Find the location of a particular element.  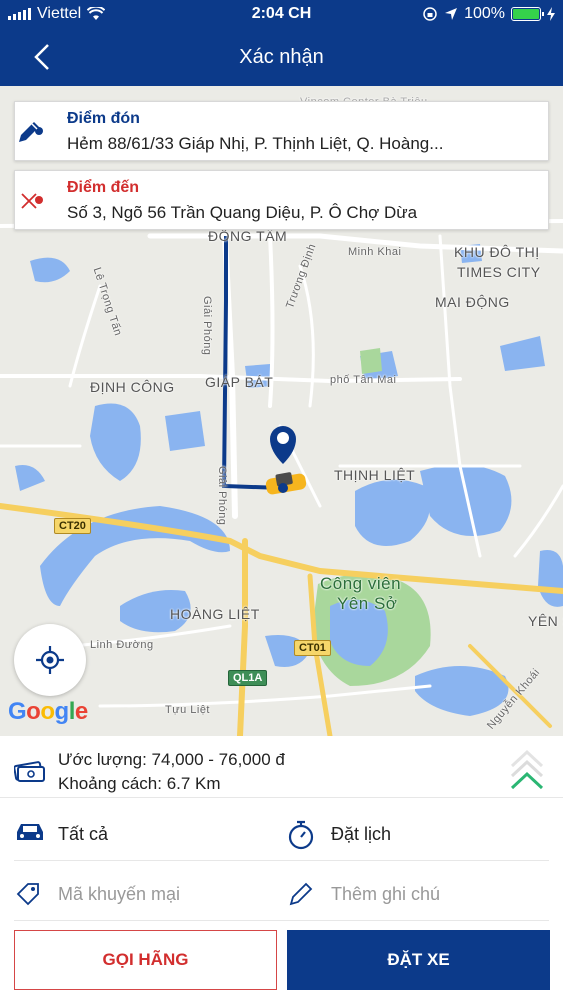

map-label: Minh Khai is located at coordinates (375, 252).